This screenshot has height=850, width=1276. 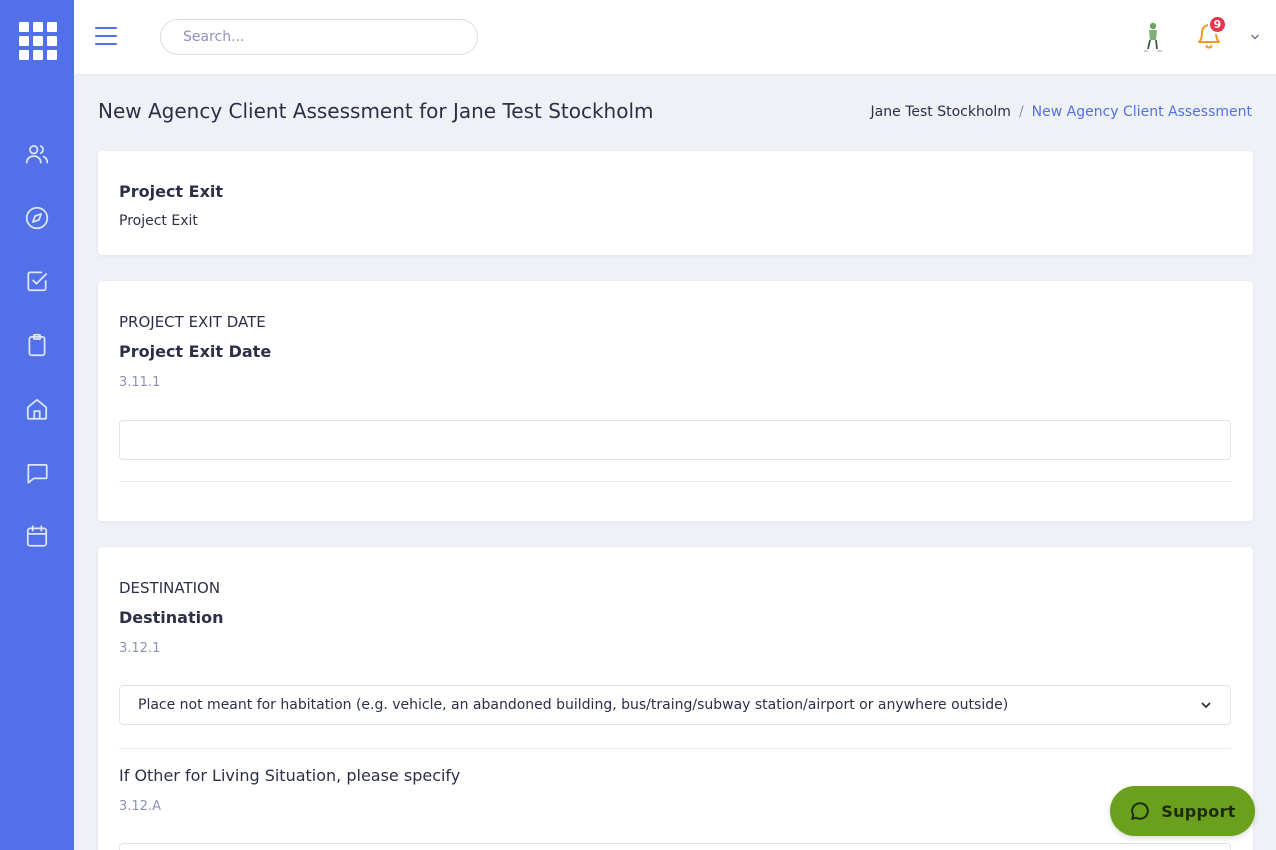 I want to click on topbar: 9, so click(x=675, y=37).